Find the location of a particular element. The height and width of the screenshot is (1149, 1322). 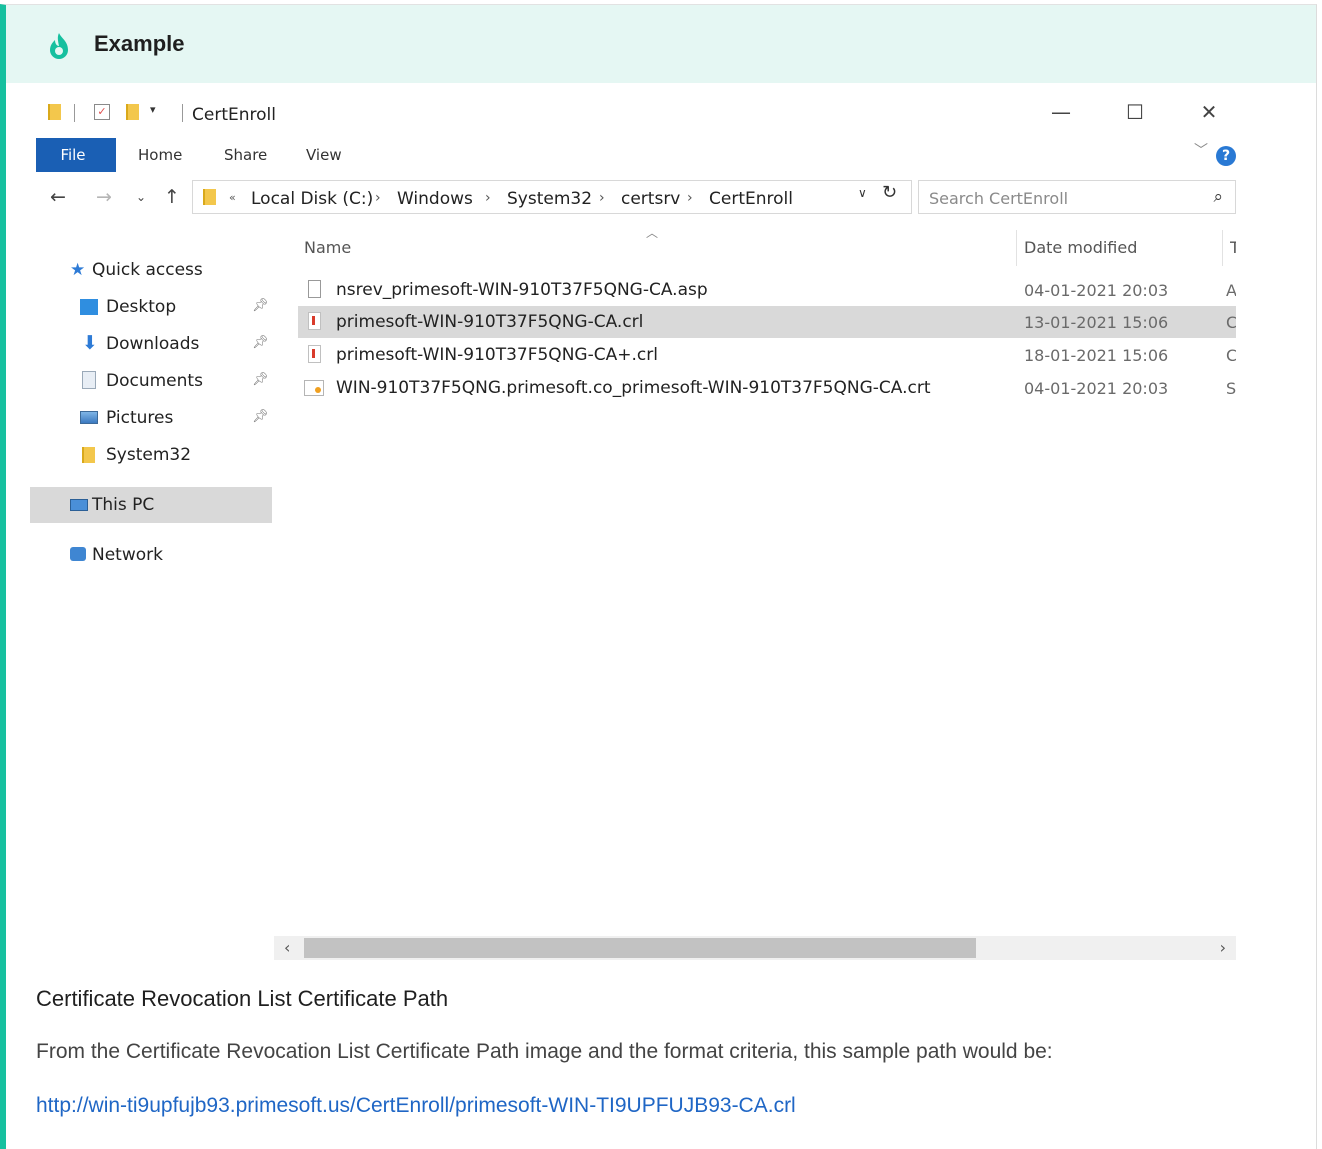

documents-icon is located at coordinates (89, 380).